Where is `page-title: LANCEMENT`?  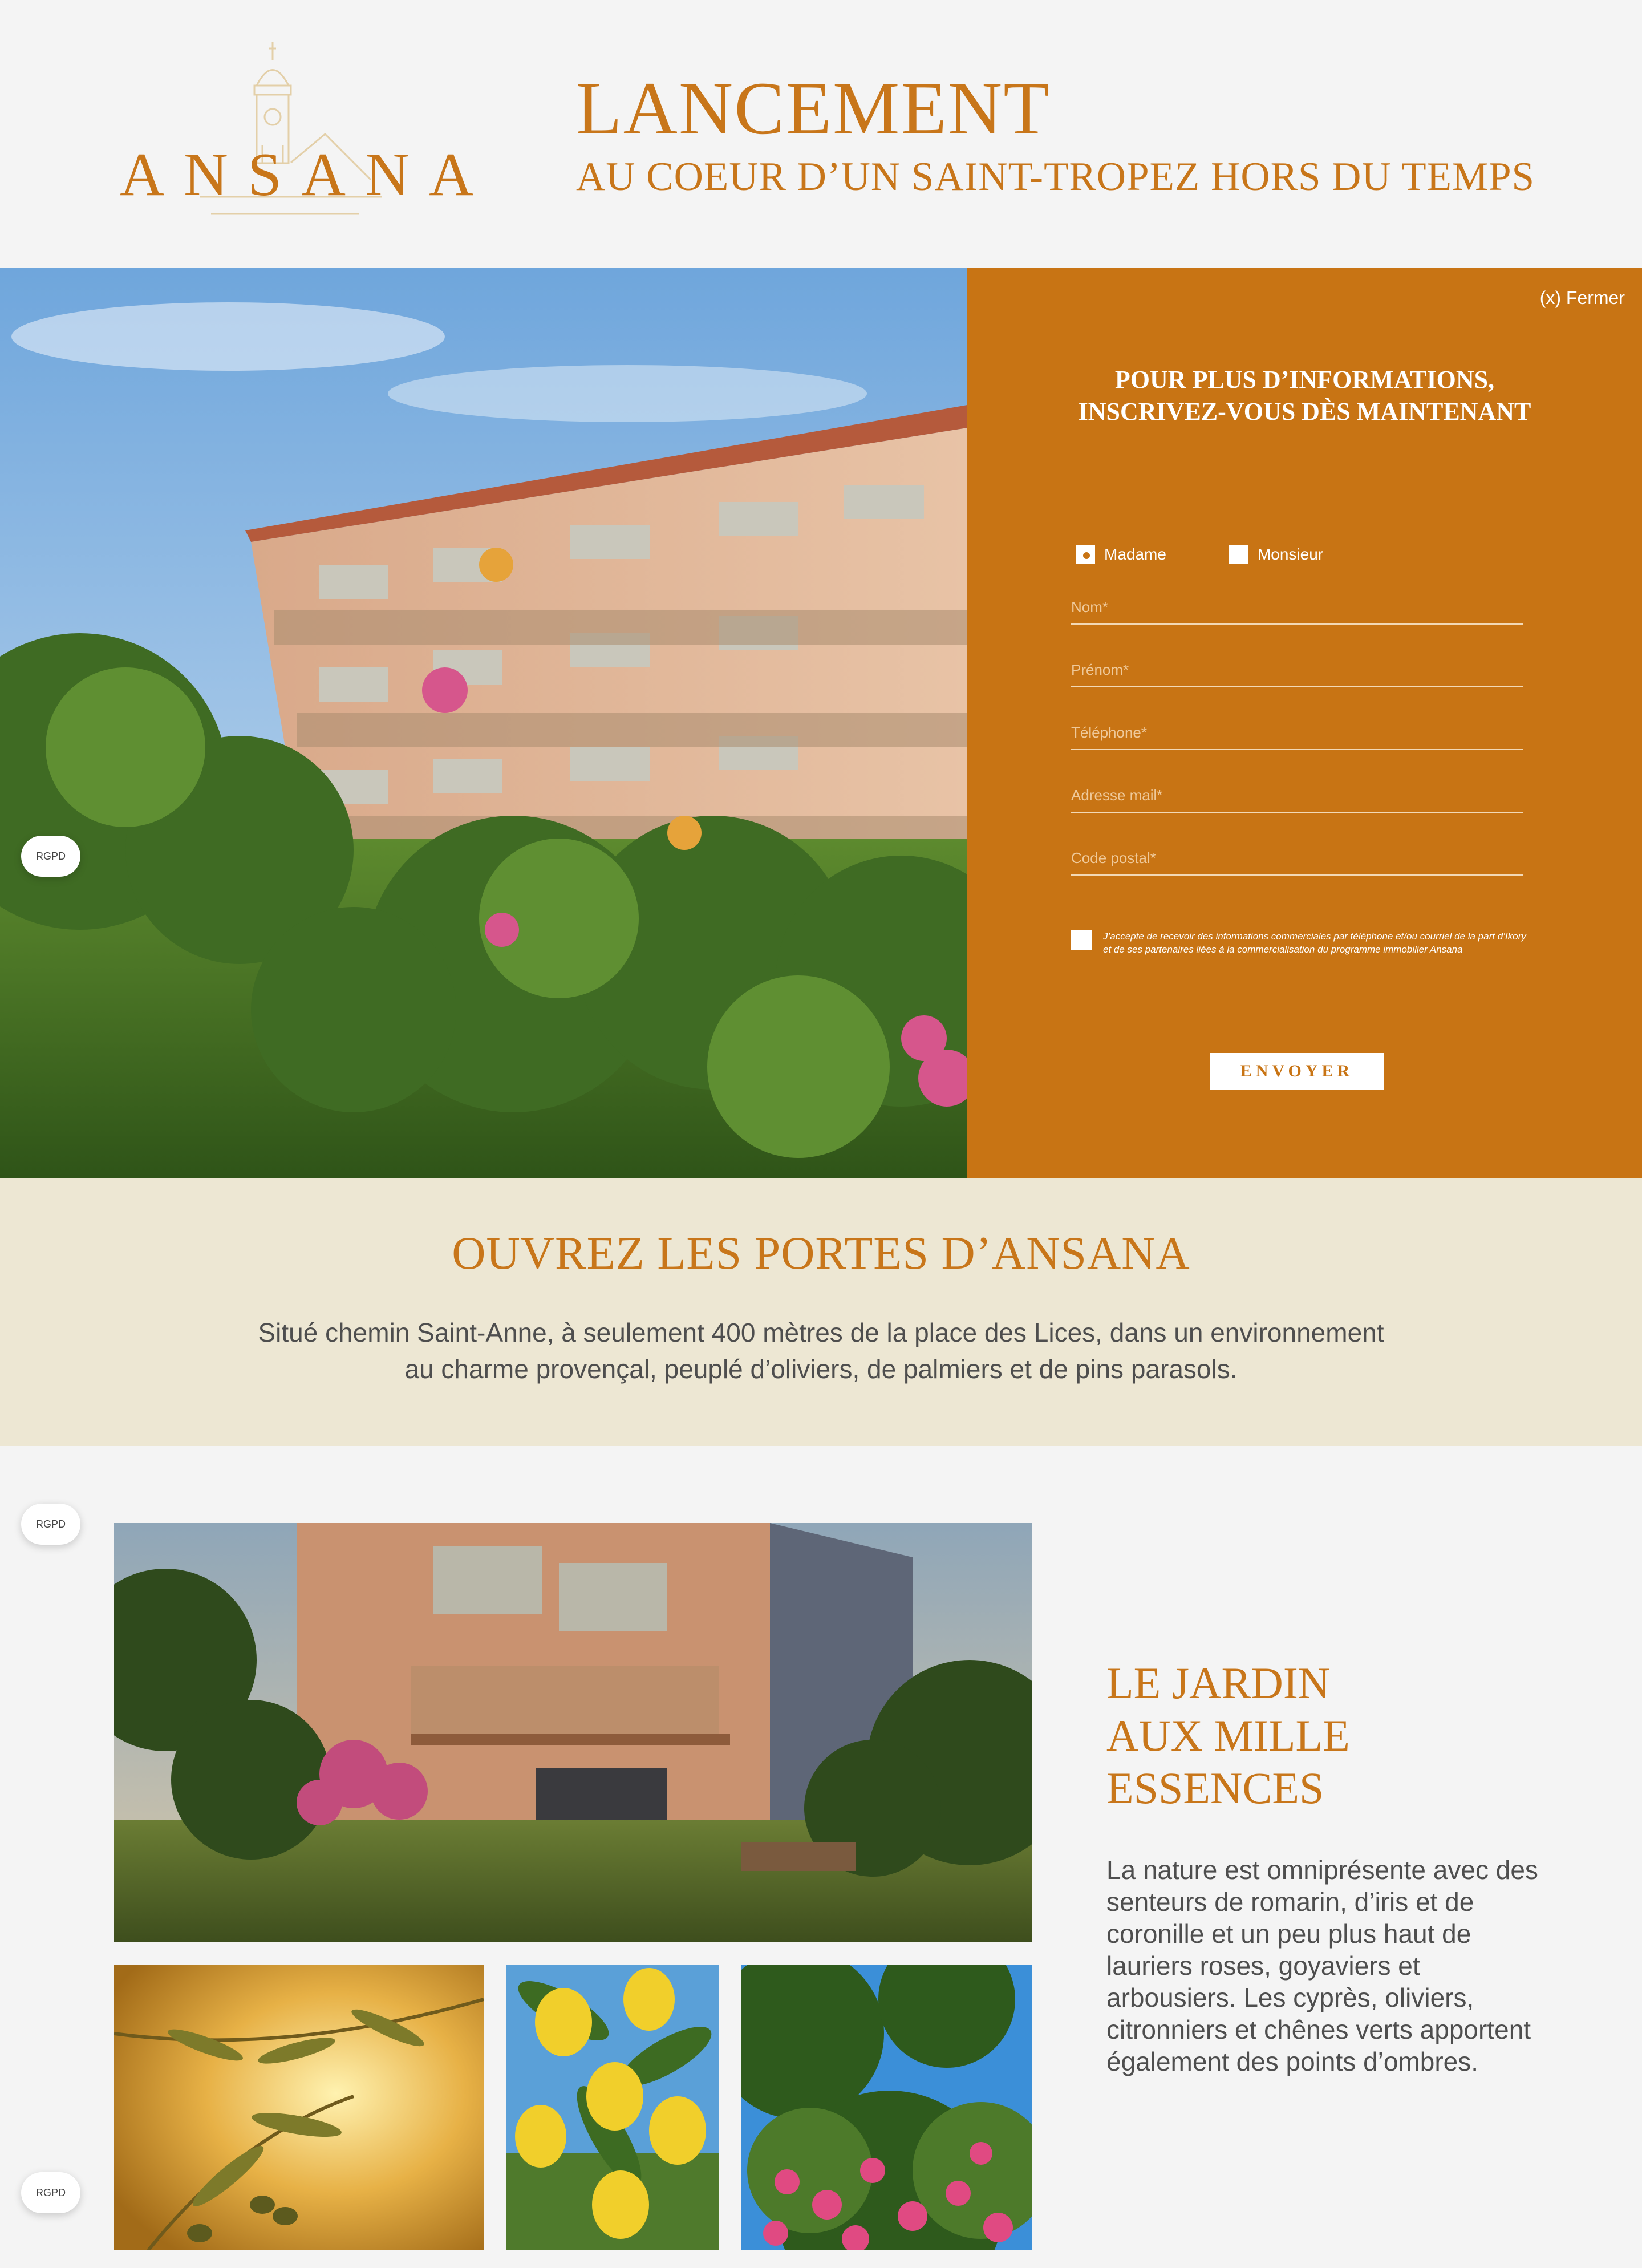
page-title: LANCEMENT is located at coordinates (813, 108).